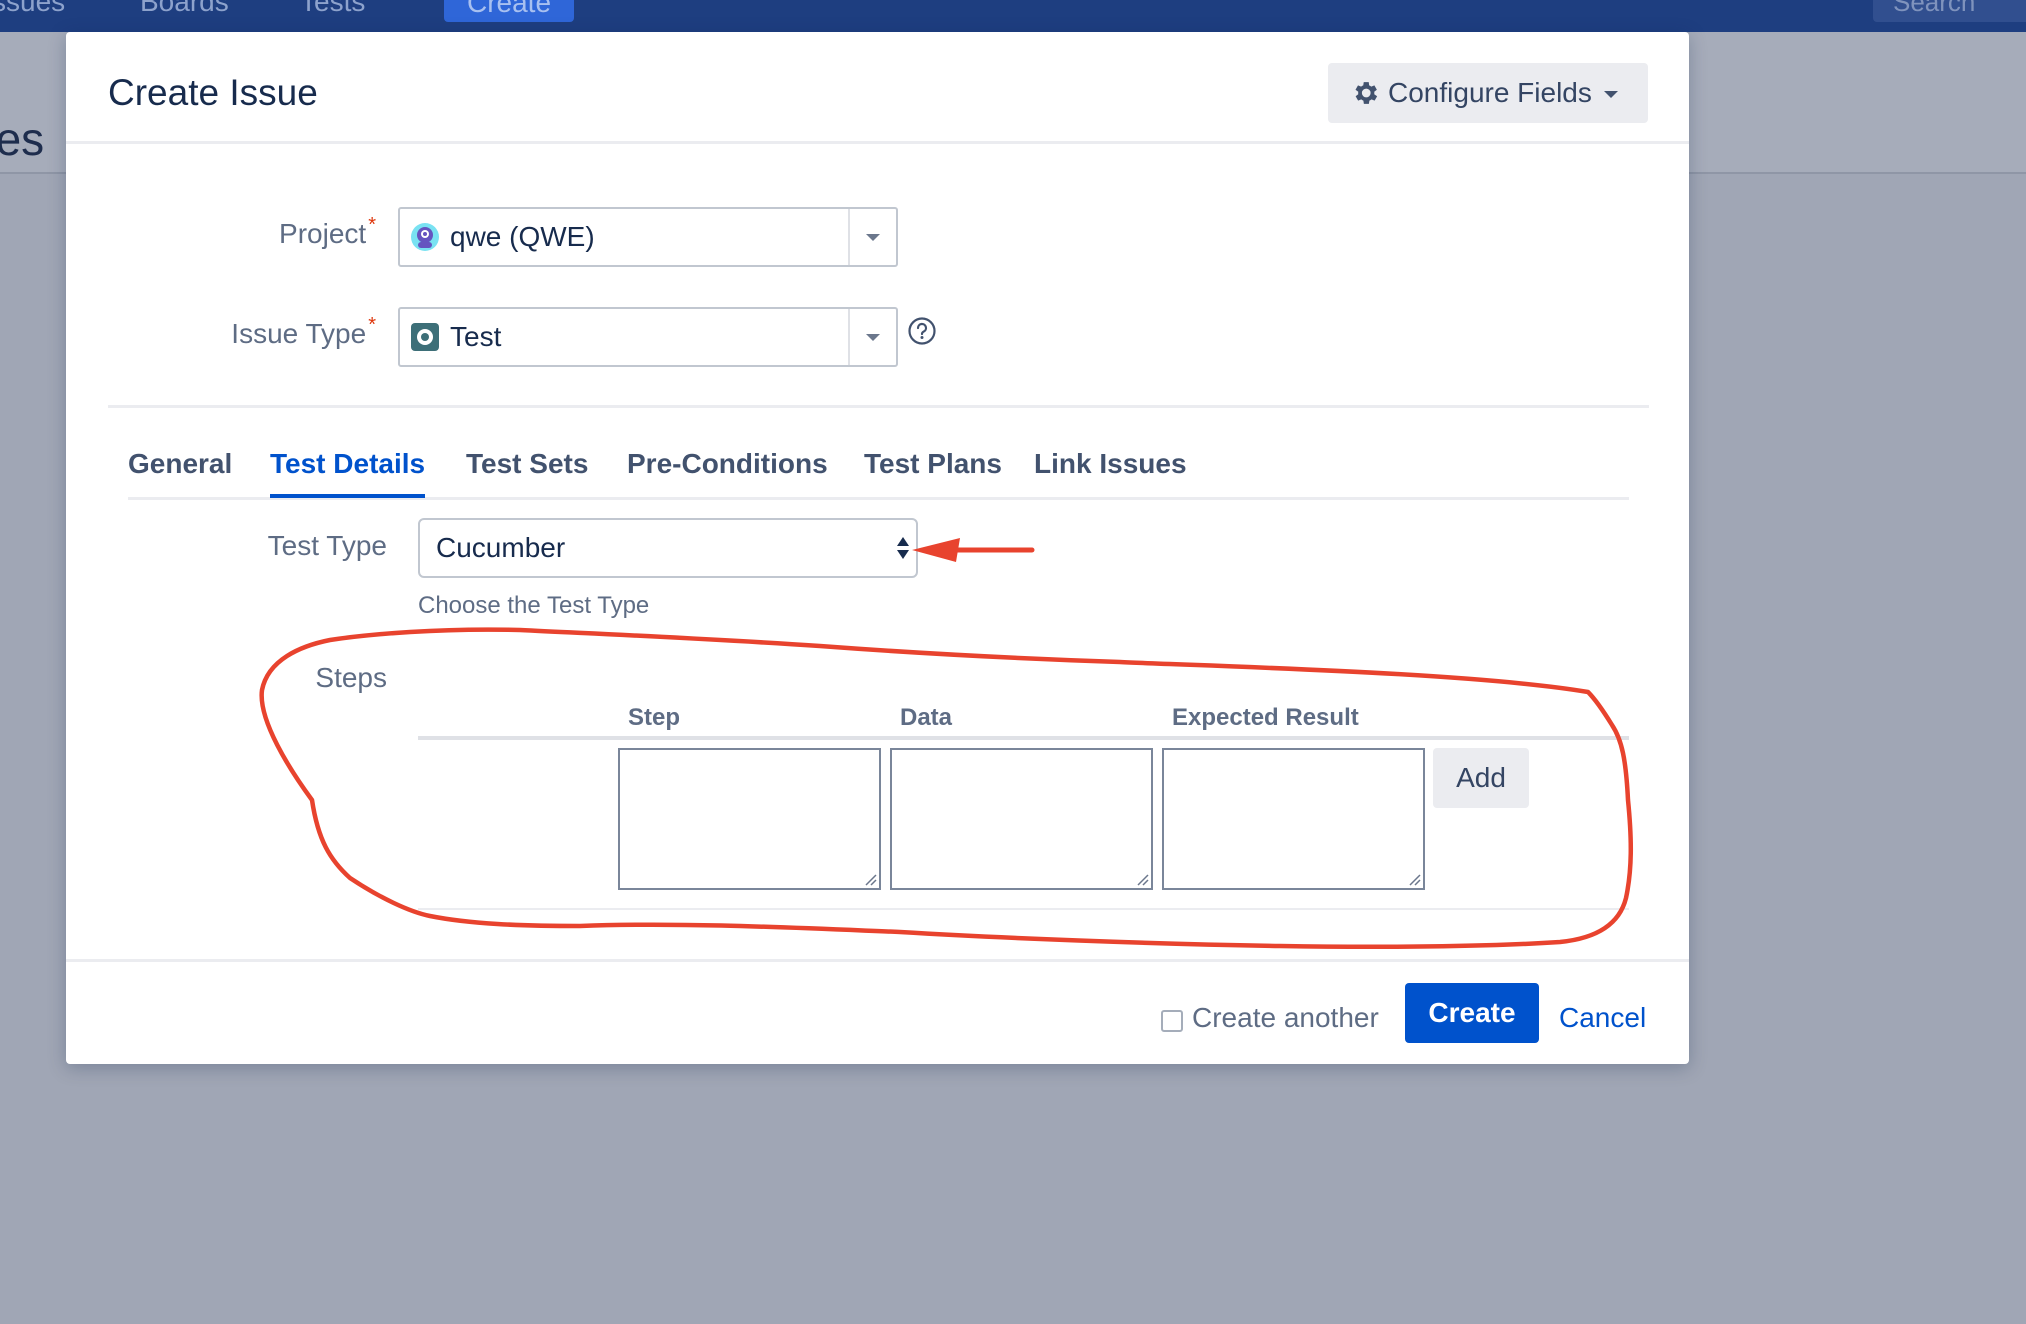 This screenshot has width=2026, height=1324. Describe the element at coordinates (1285, 1018) in the screenshot. I see `create-another-label: Create another` at that location.